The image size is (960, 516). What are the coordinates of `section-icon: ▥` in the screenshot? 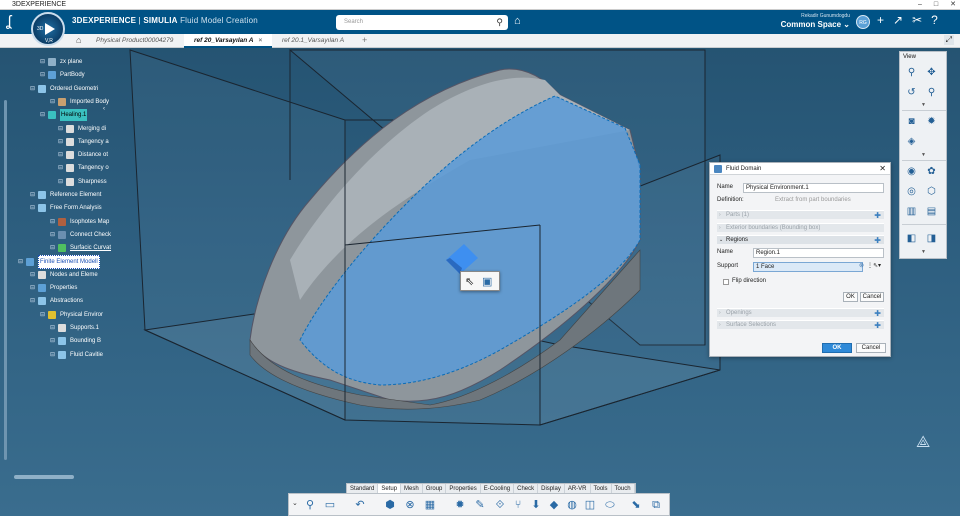 It's located at (911, 211).